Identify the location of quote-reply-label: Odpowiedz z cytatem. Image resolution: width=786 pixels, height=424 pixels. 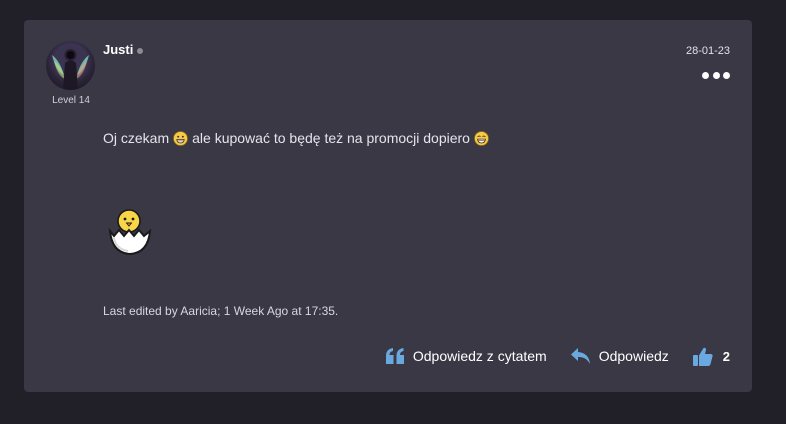
(480, 356).